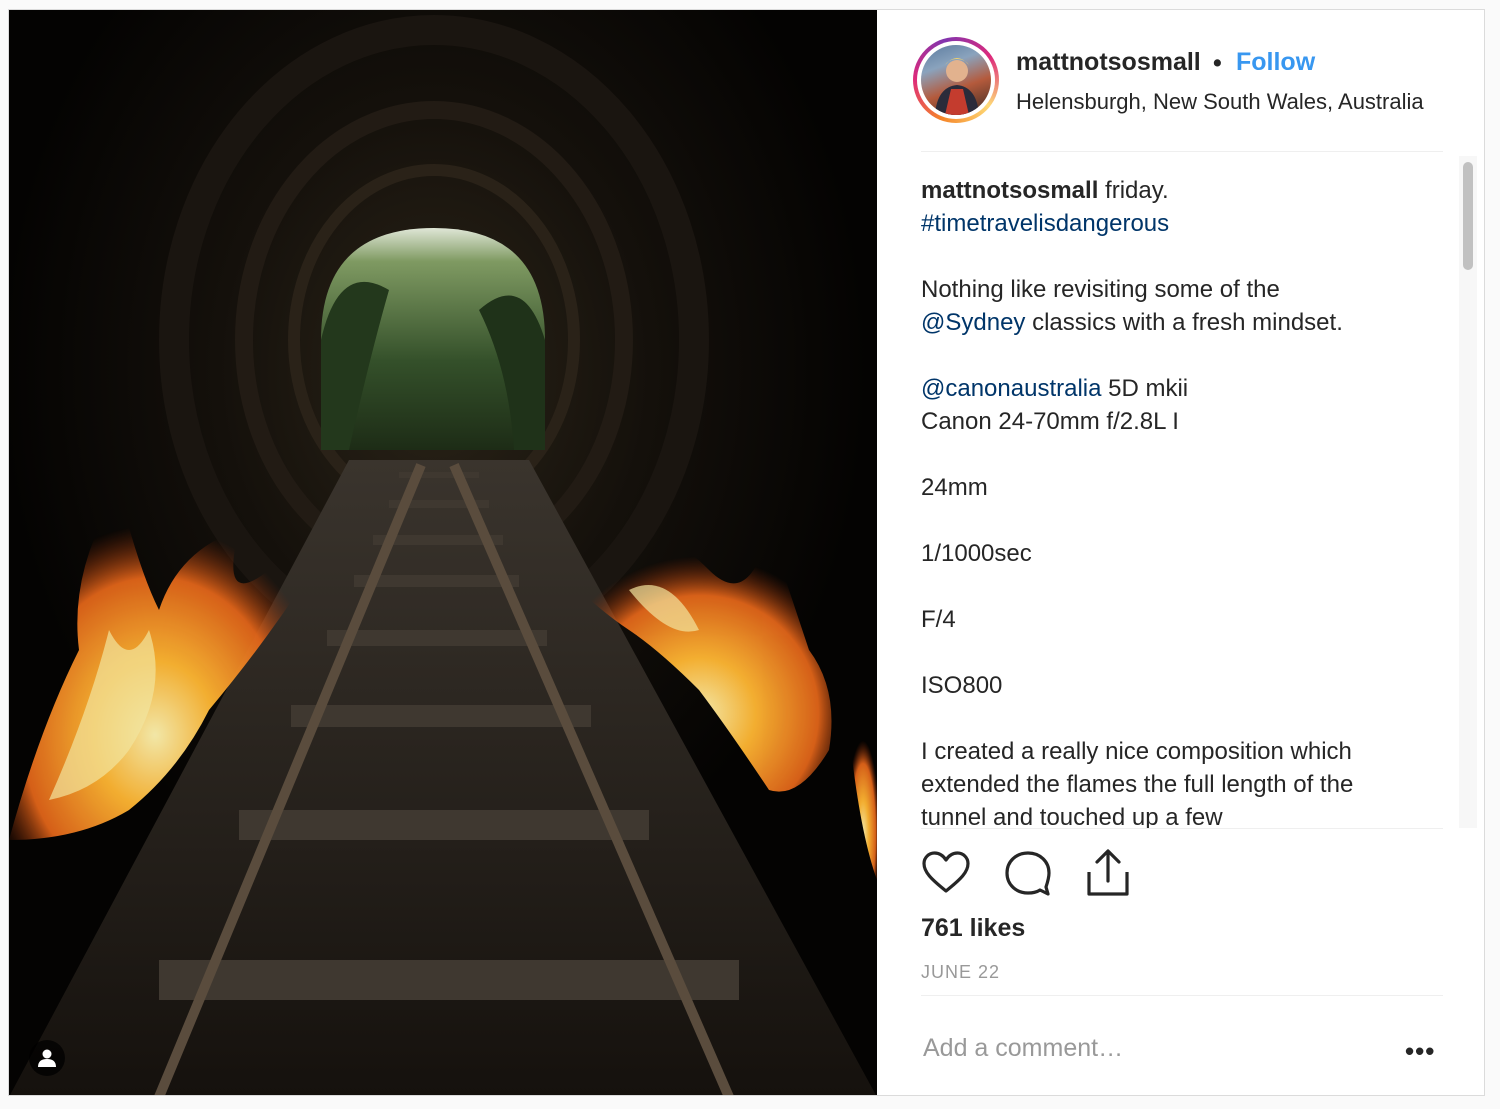 The image size is (1500, 1109). What do you see at coordinates (1050, 421) in the screenshot?
I see `caption-line: Canon 24-70mm f/2.8L I` at bounding box center [1050, 421].